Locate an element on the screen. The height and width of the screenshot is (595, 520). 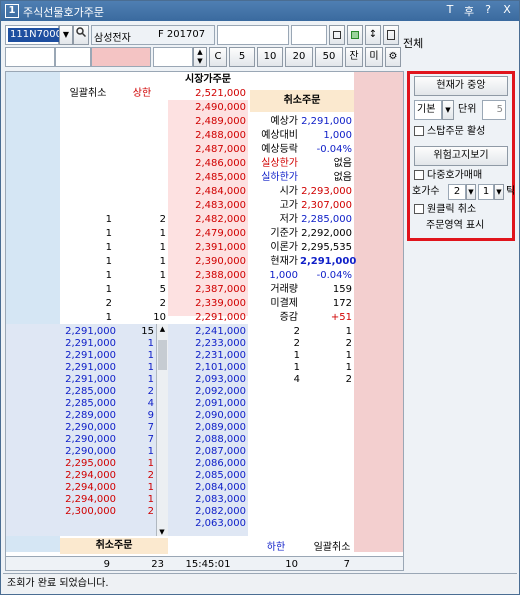
bid-price: 2,082,000 is located at coordinates (208, 512).